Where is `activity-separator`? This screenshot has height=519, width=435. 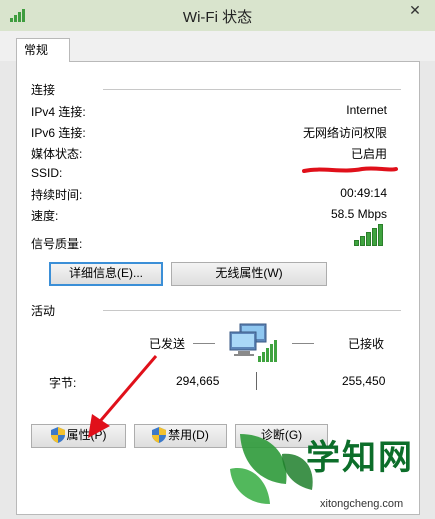
activity-separator is located at coordinates (252, 310).